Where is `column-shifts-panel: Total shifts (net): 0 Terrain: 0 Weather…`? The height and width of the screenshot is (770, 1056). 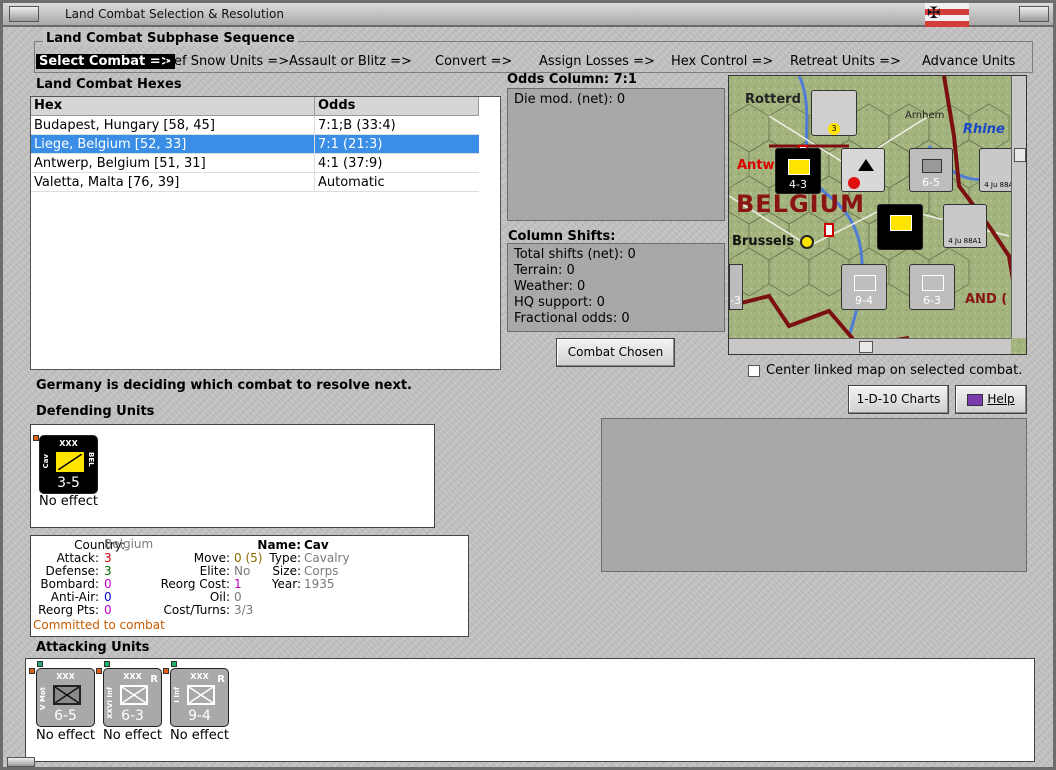 column-shifts-panel: Total shifts (net): 0 Terrain: 0 Weather… is located at coordinates (616, 287).